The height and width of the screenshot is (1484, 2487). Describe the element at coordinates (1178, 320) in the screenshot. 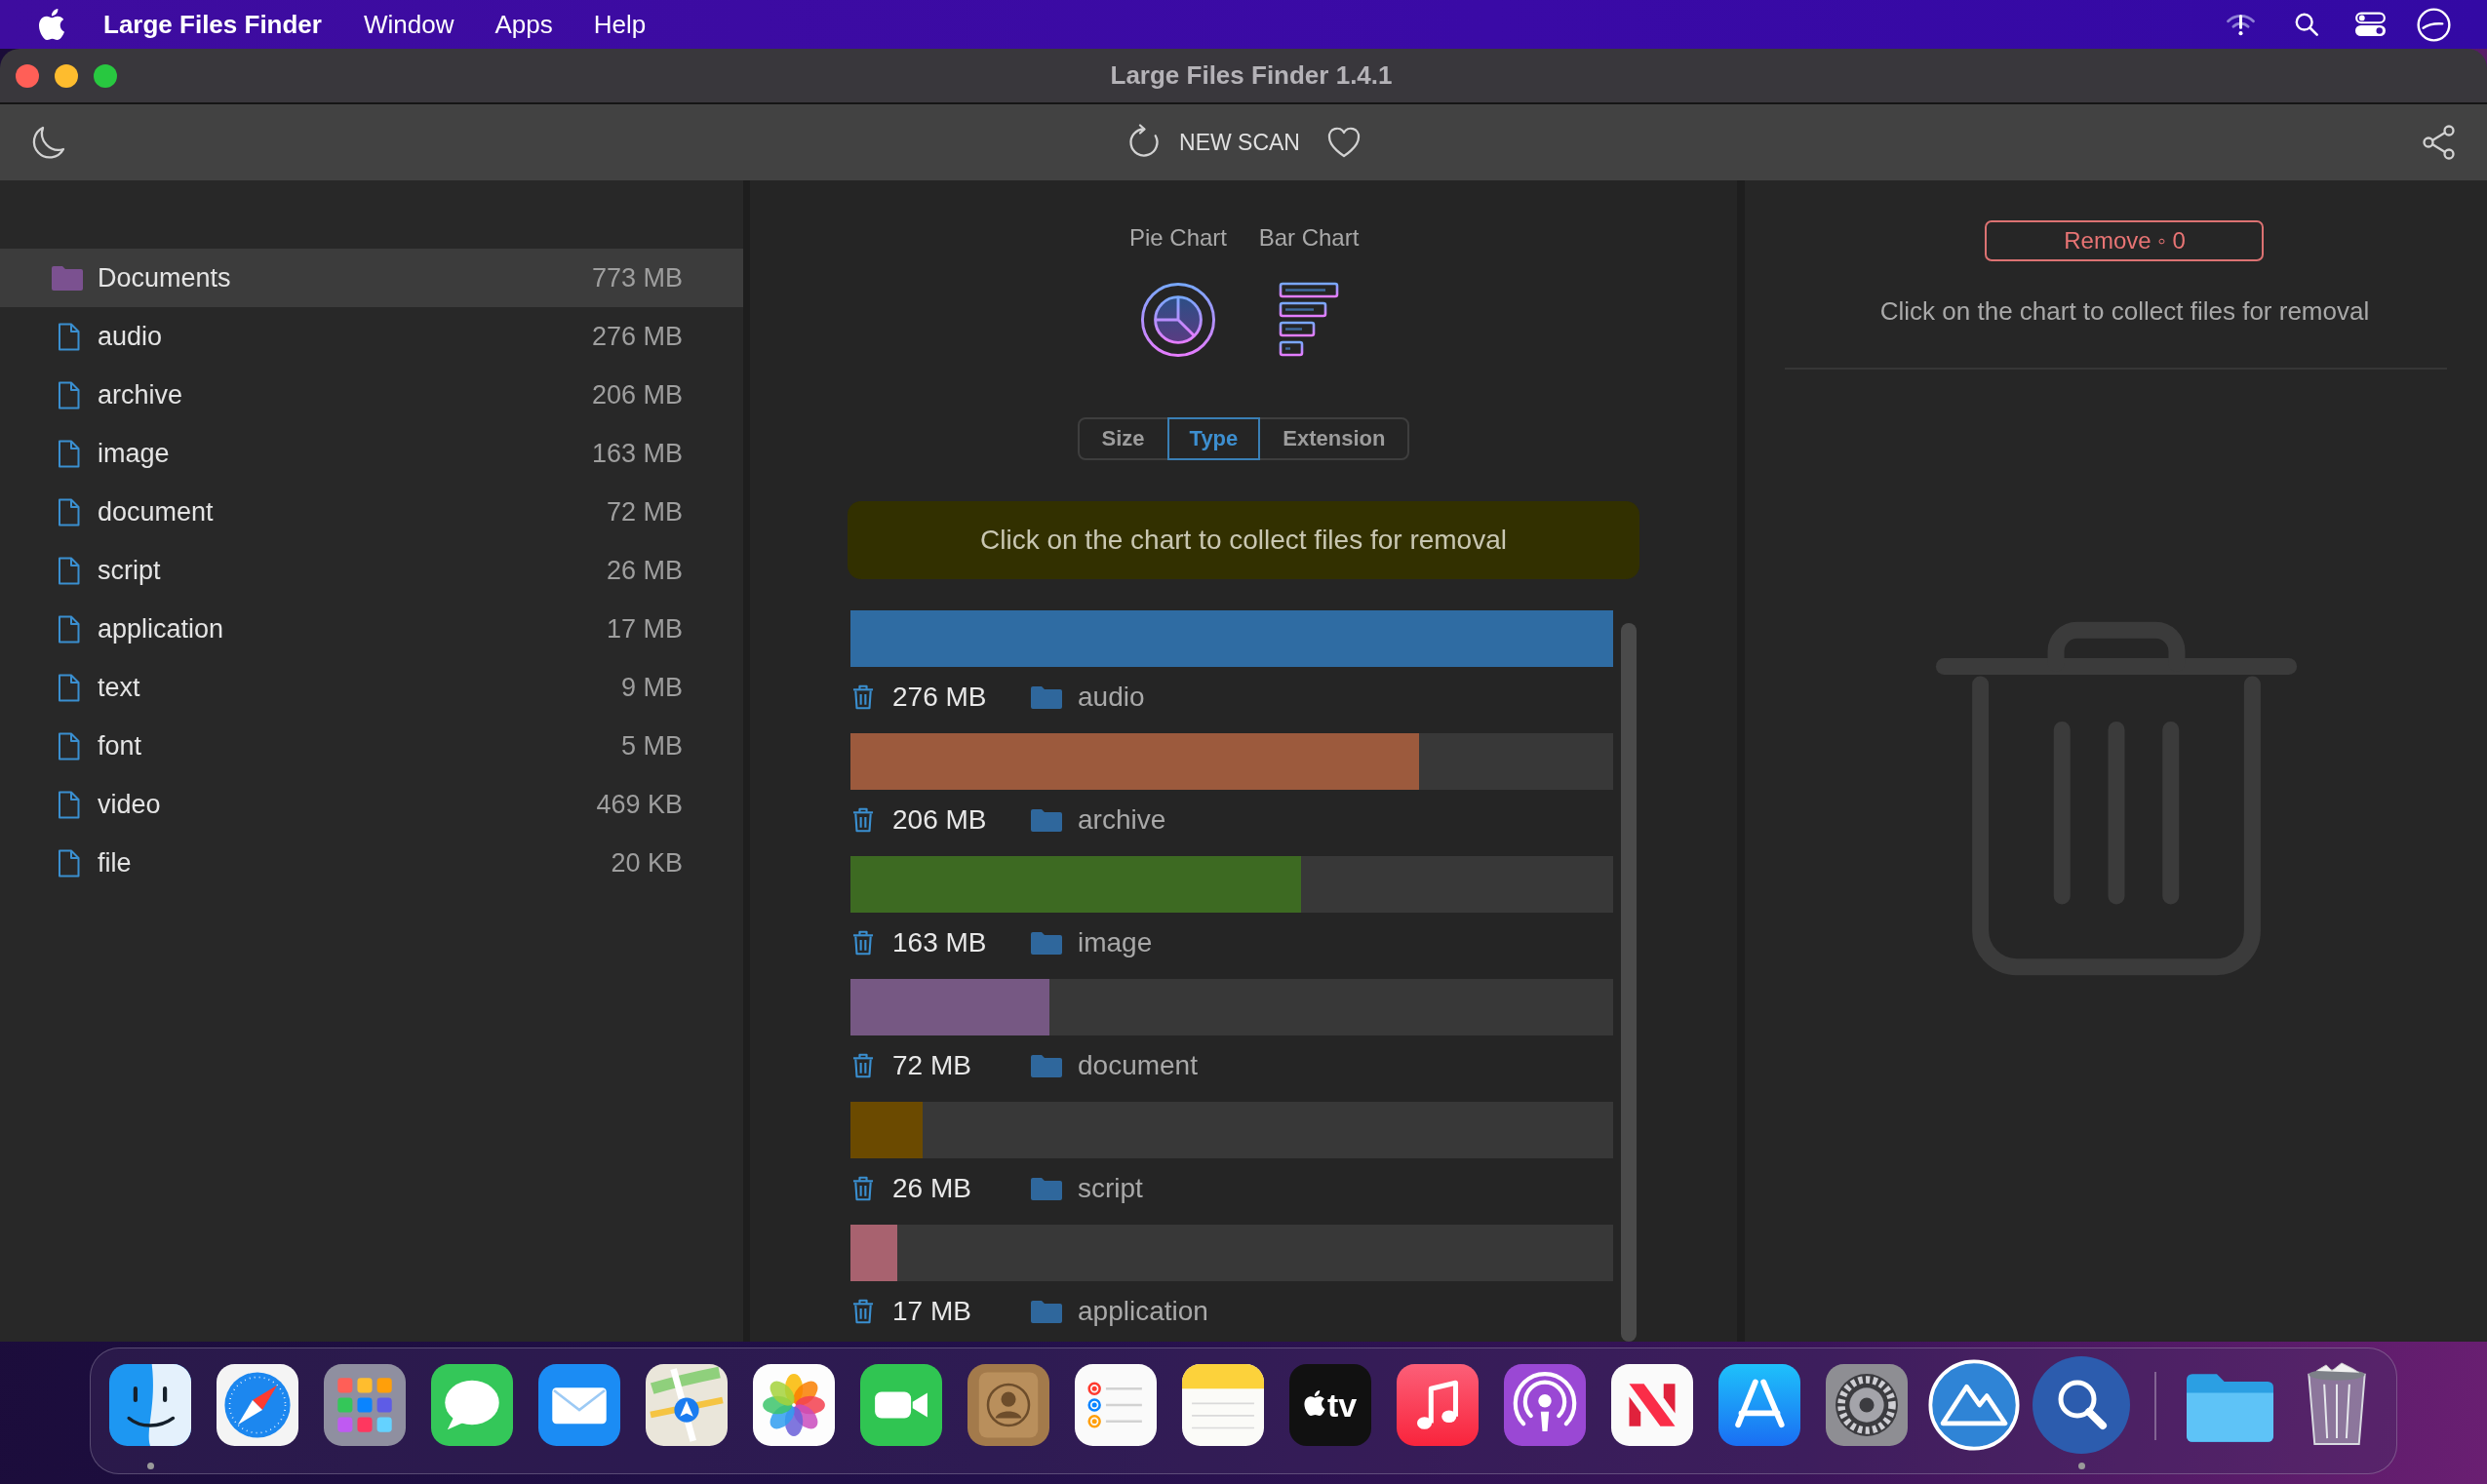

I see `pie-chart-icon` at that location.